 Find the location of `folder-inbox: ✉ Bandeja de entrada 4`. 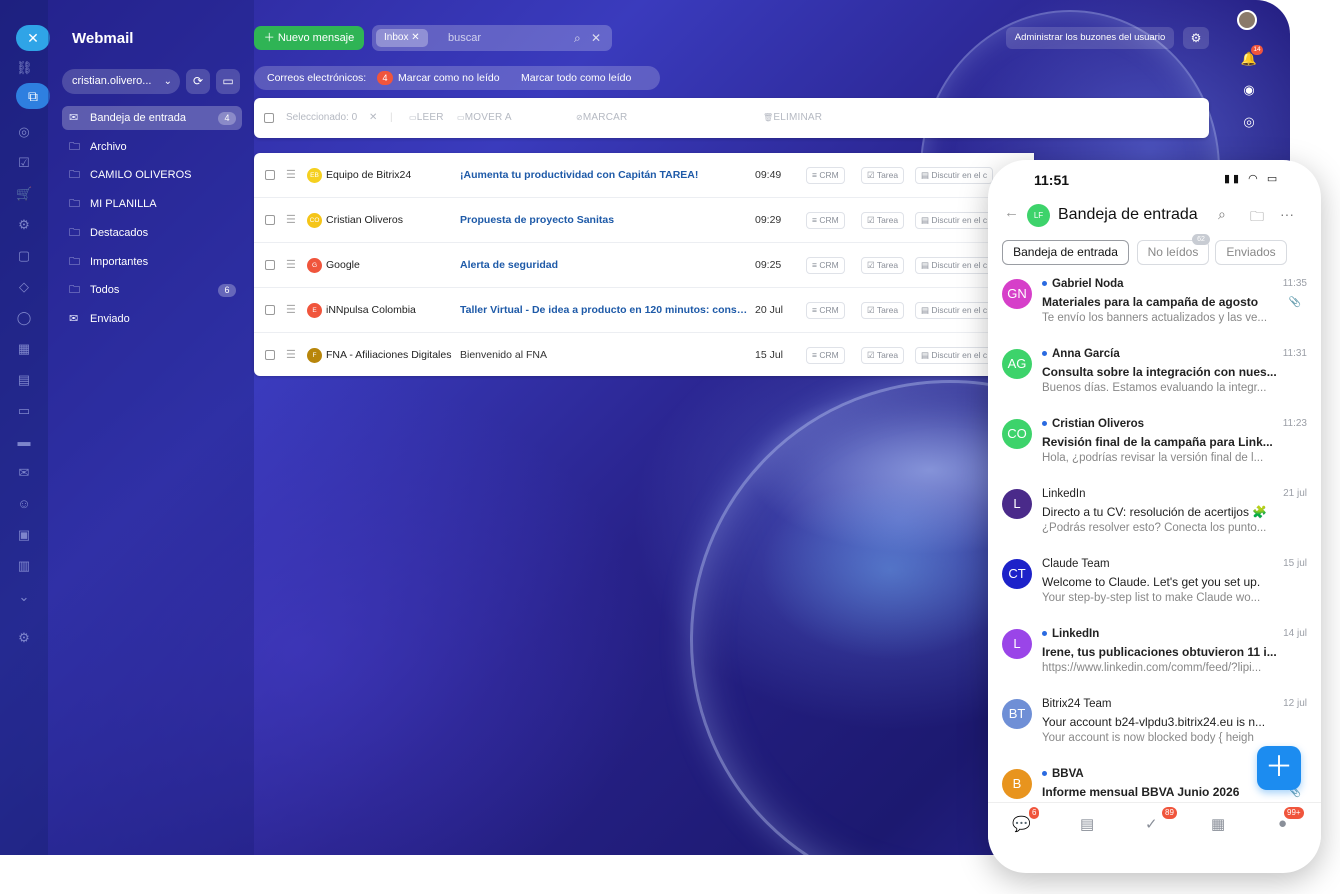

folder-inbox: ✉ Bandeja de entrada 4 is located at coordinates (152, 118).